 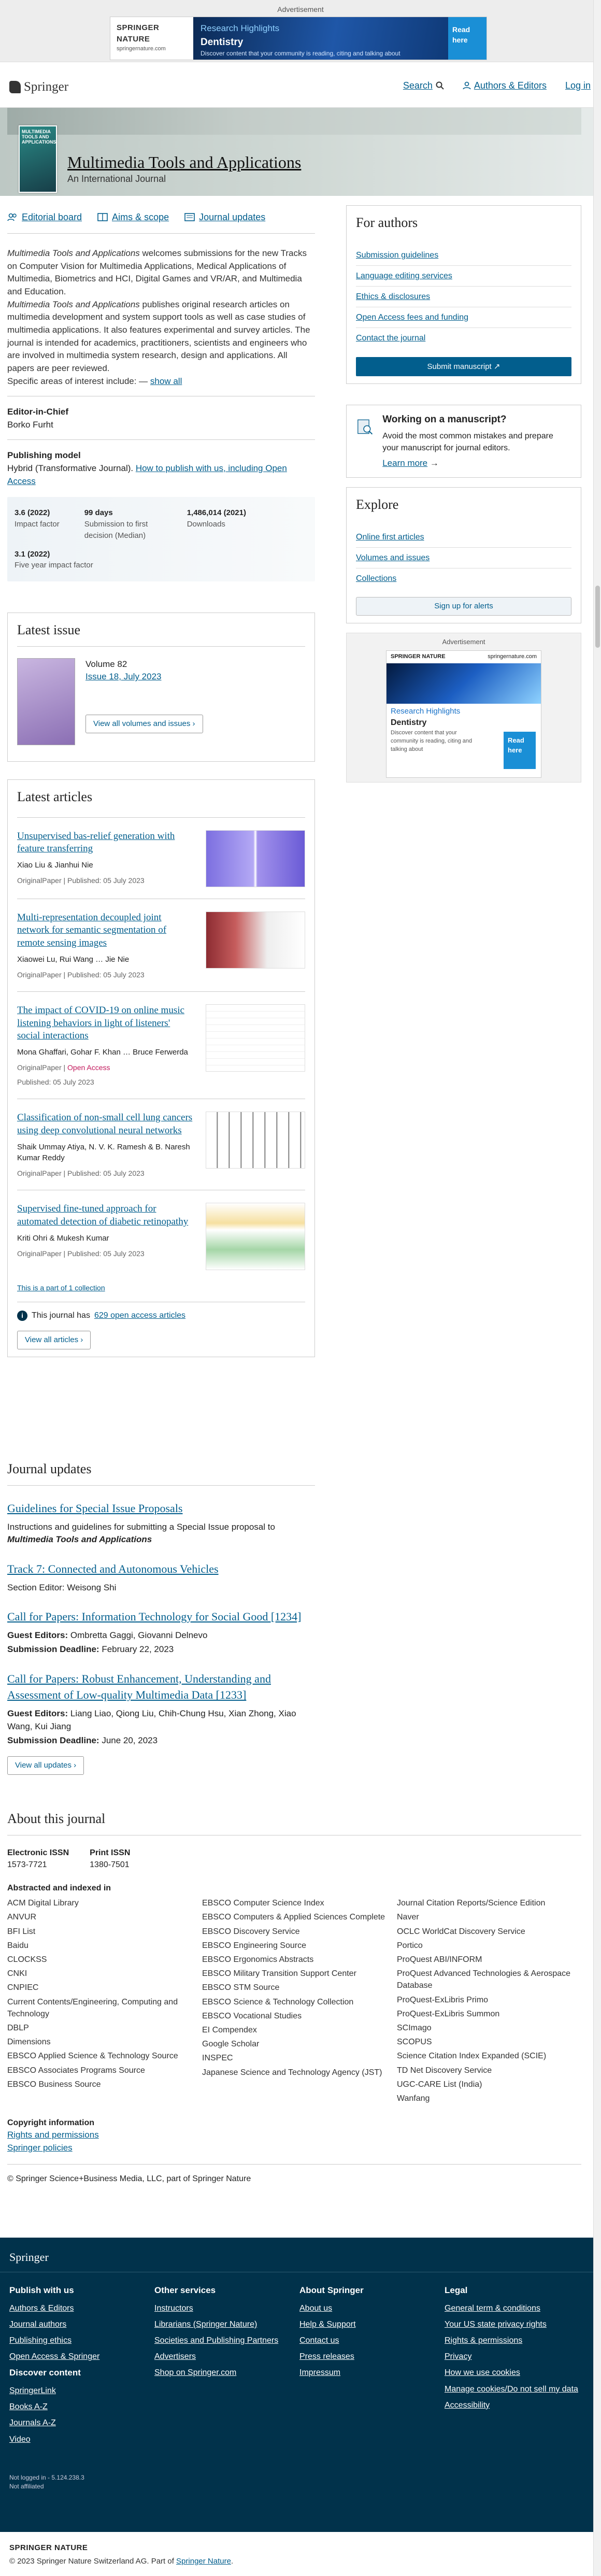 What do you see at coordinates (184, 162) in the screenshot?
I see `journal-title: Multimedia Tools and Applications` at bounding box center [184, 162].